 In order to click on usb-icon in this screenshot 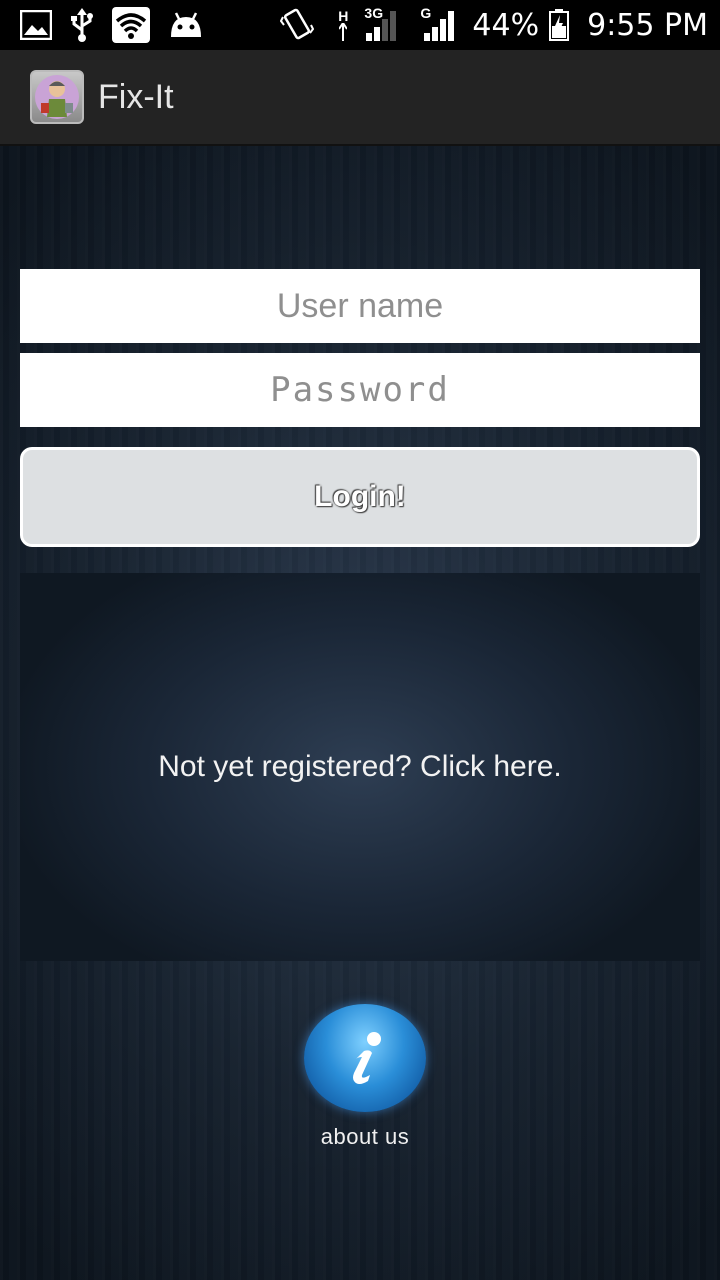, I will do `click(82, 25)`.